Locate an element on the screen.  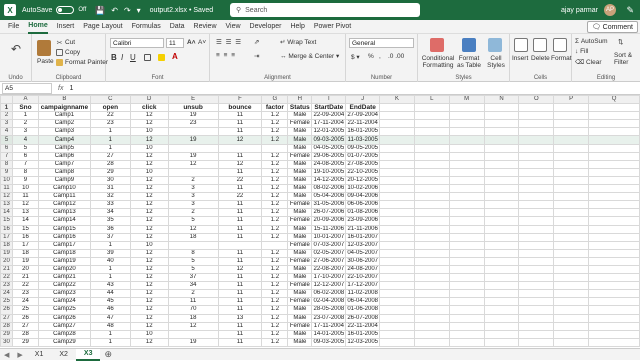
data-cell: 10-01-2007 is located at coordinates (329, 237).